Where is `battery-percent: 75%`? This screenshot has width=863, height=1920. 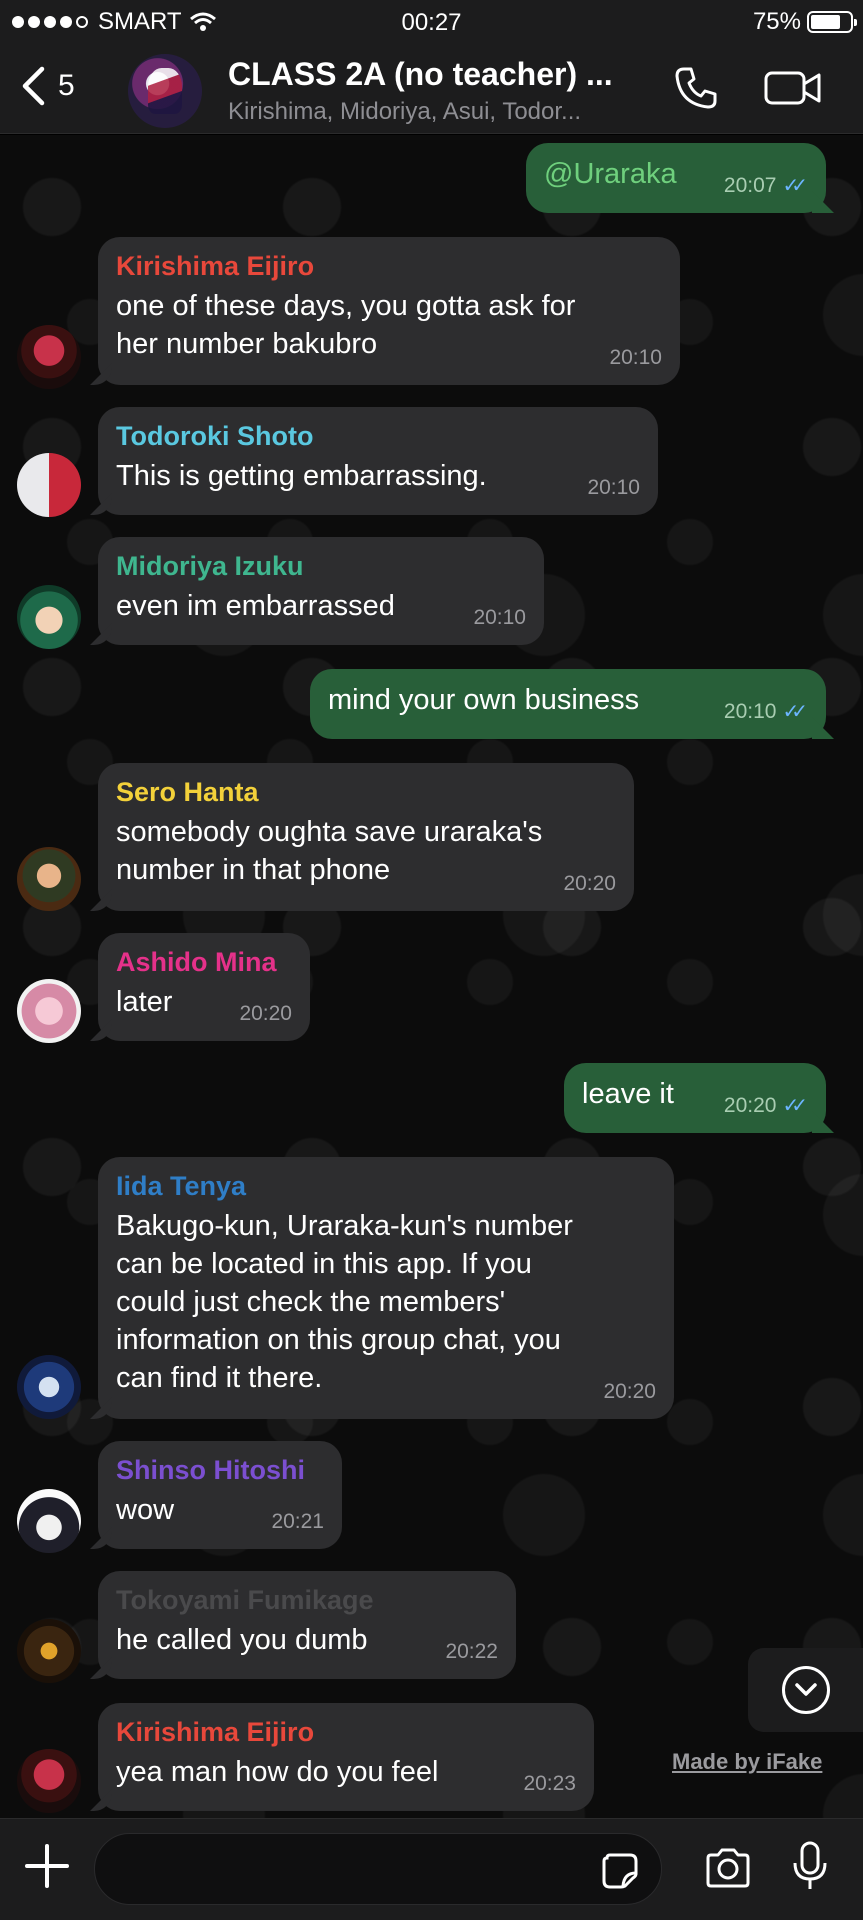 battery-percent: 75% is located at coordinates (776, 21).